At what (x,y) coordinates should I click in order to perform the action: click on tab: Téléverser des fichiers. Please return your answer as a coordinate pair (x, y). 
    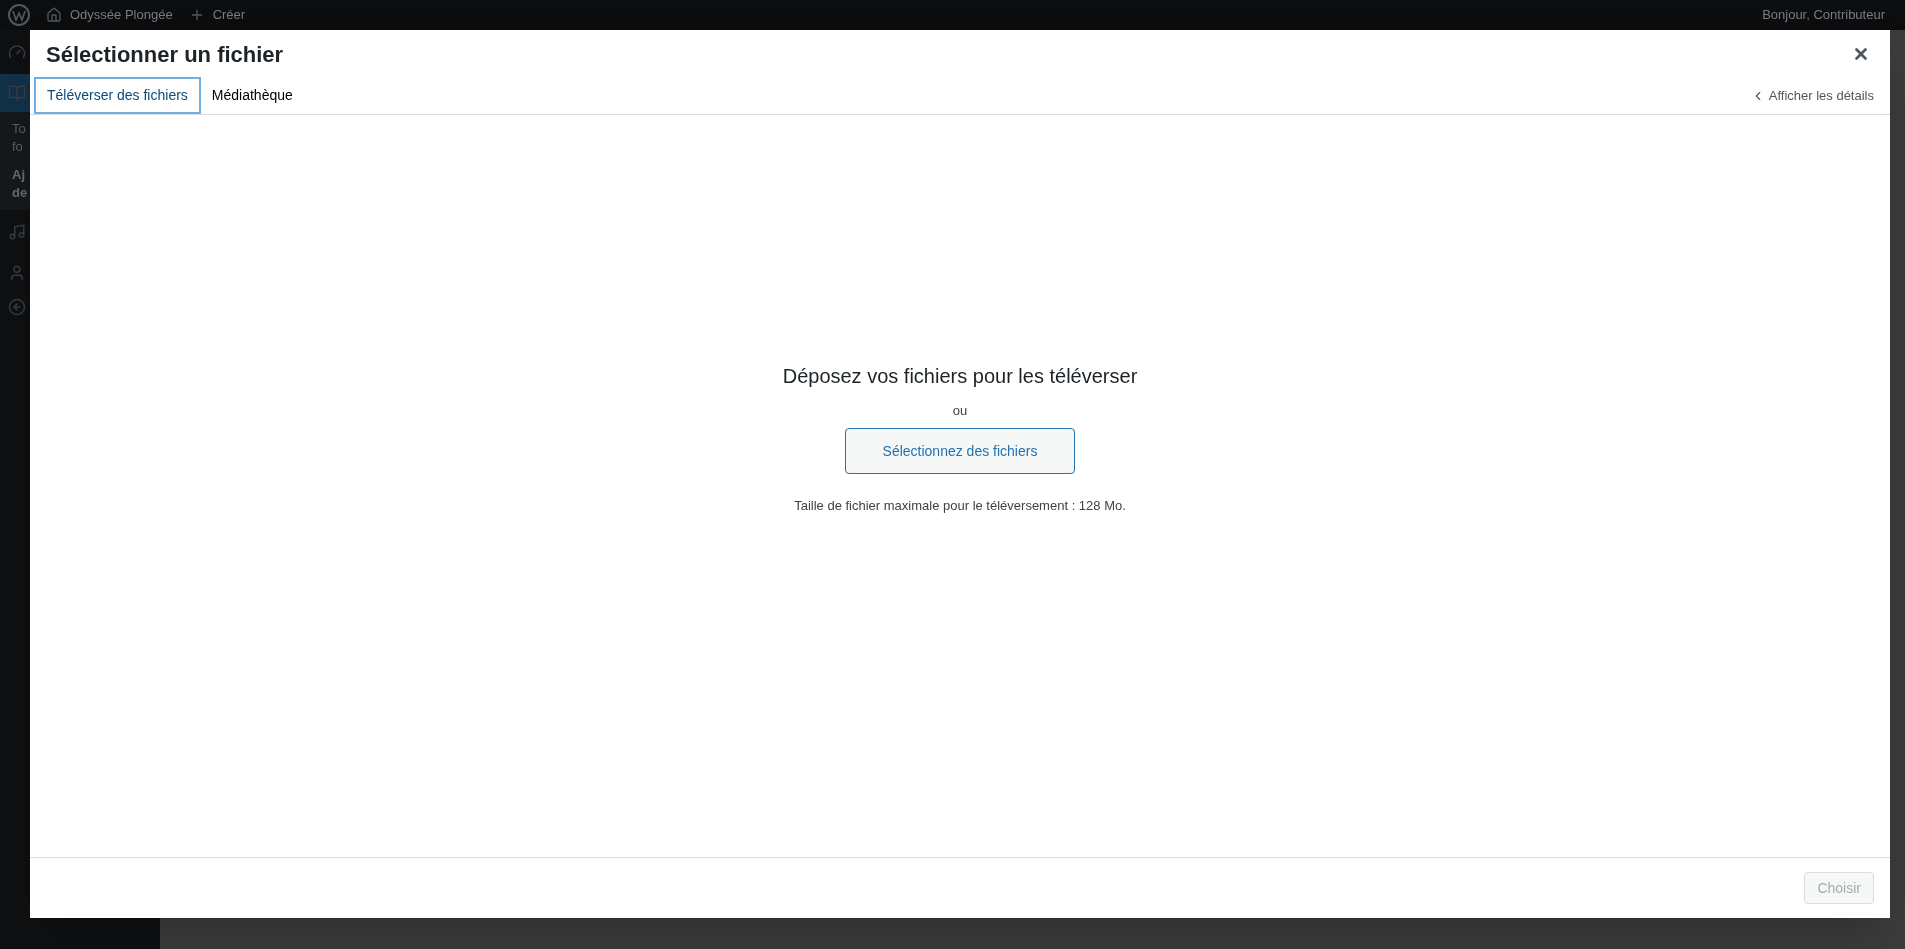
    Looking at the image, I should click on (117, 95).